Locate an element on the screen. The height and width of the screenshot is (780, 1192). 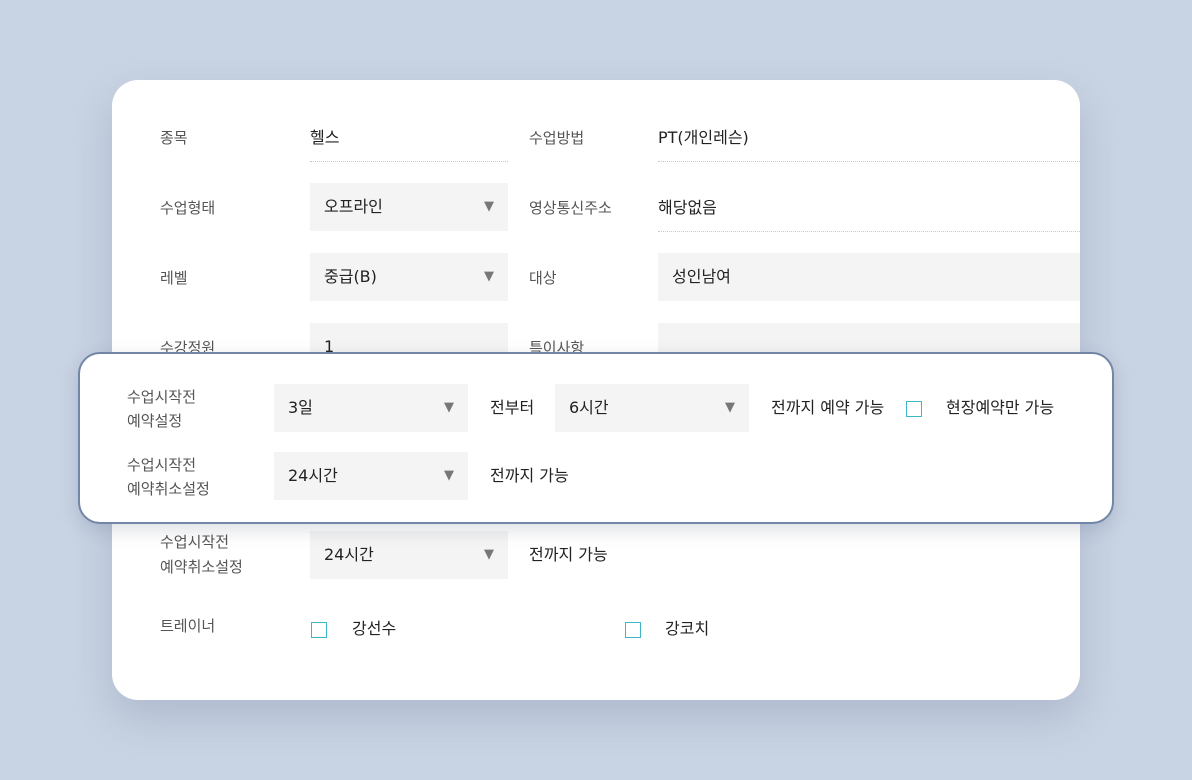
reservation-until-select: 6시간 ▼ is located at coordinates (652, 408).